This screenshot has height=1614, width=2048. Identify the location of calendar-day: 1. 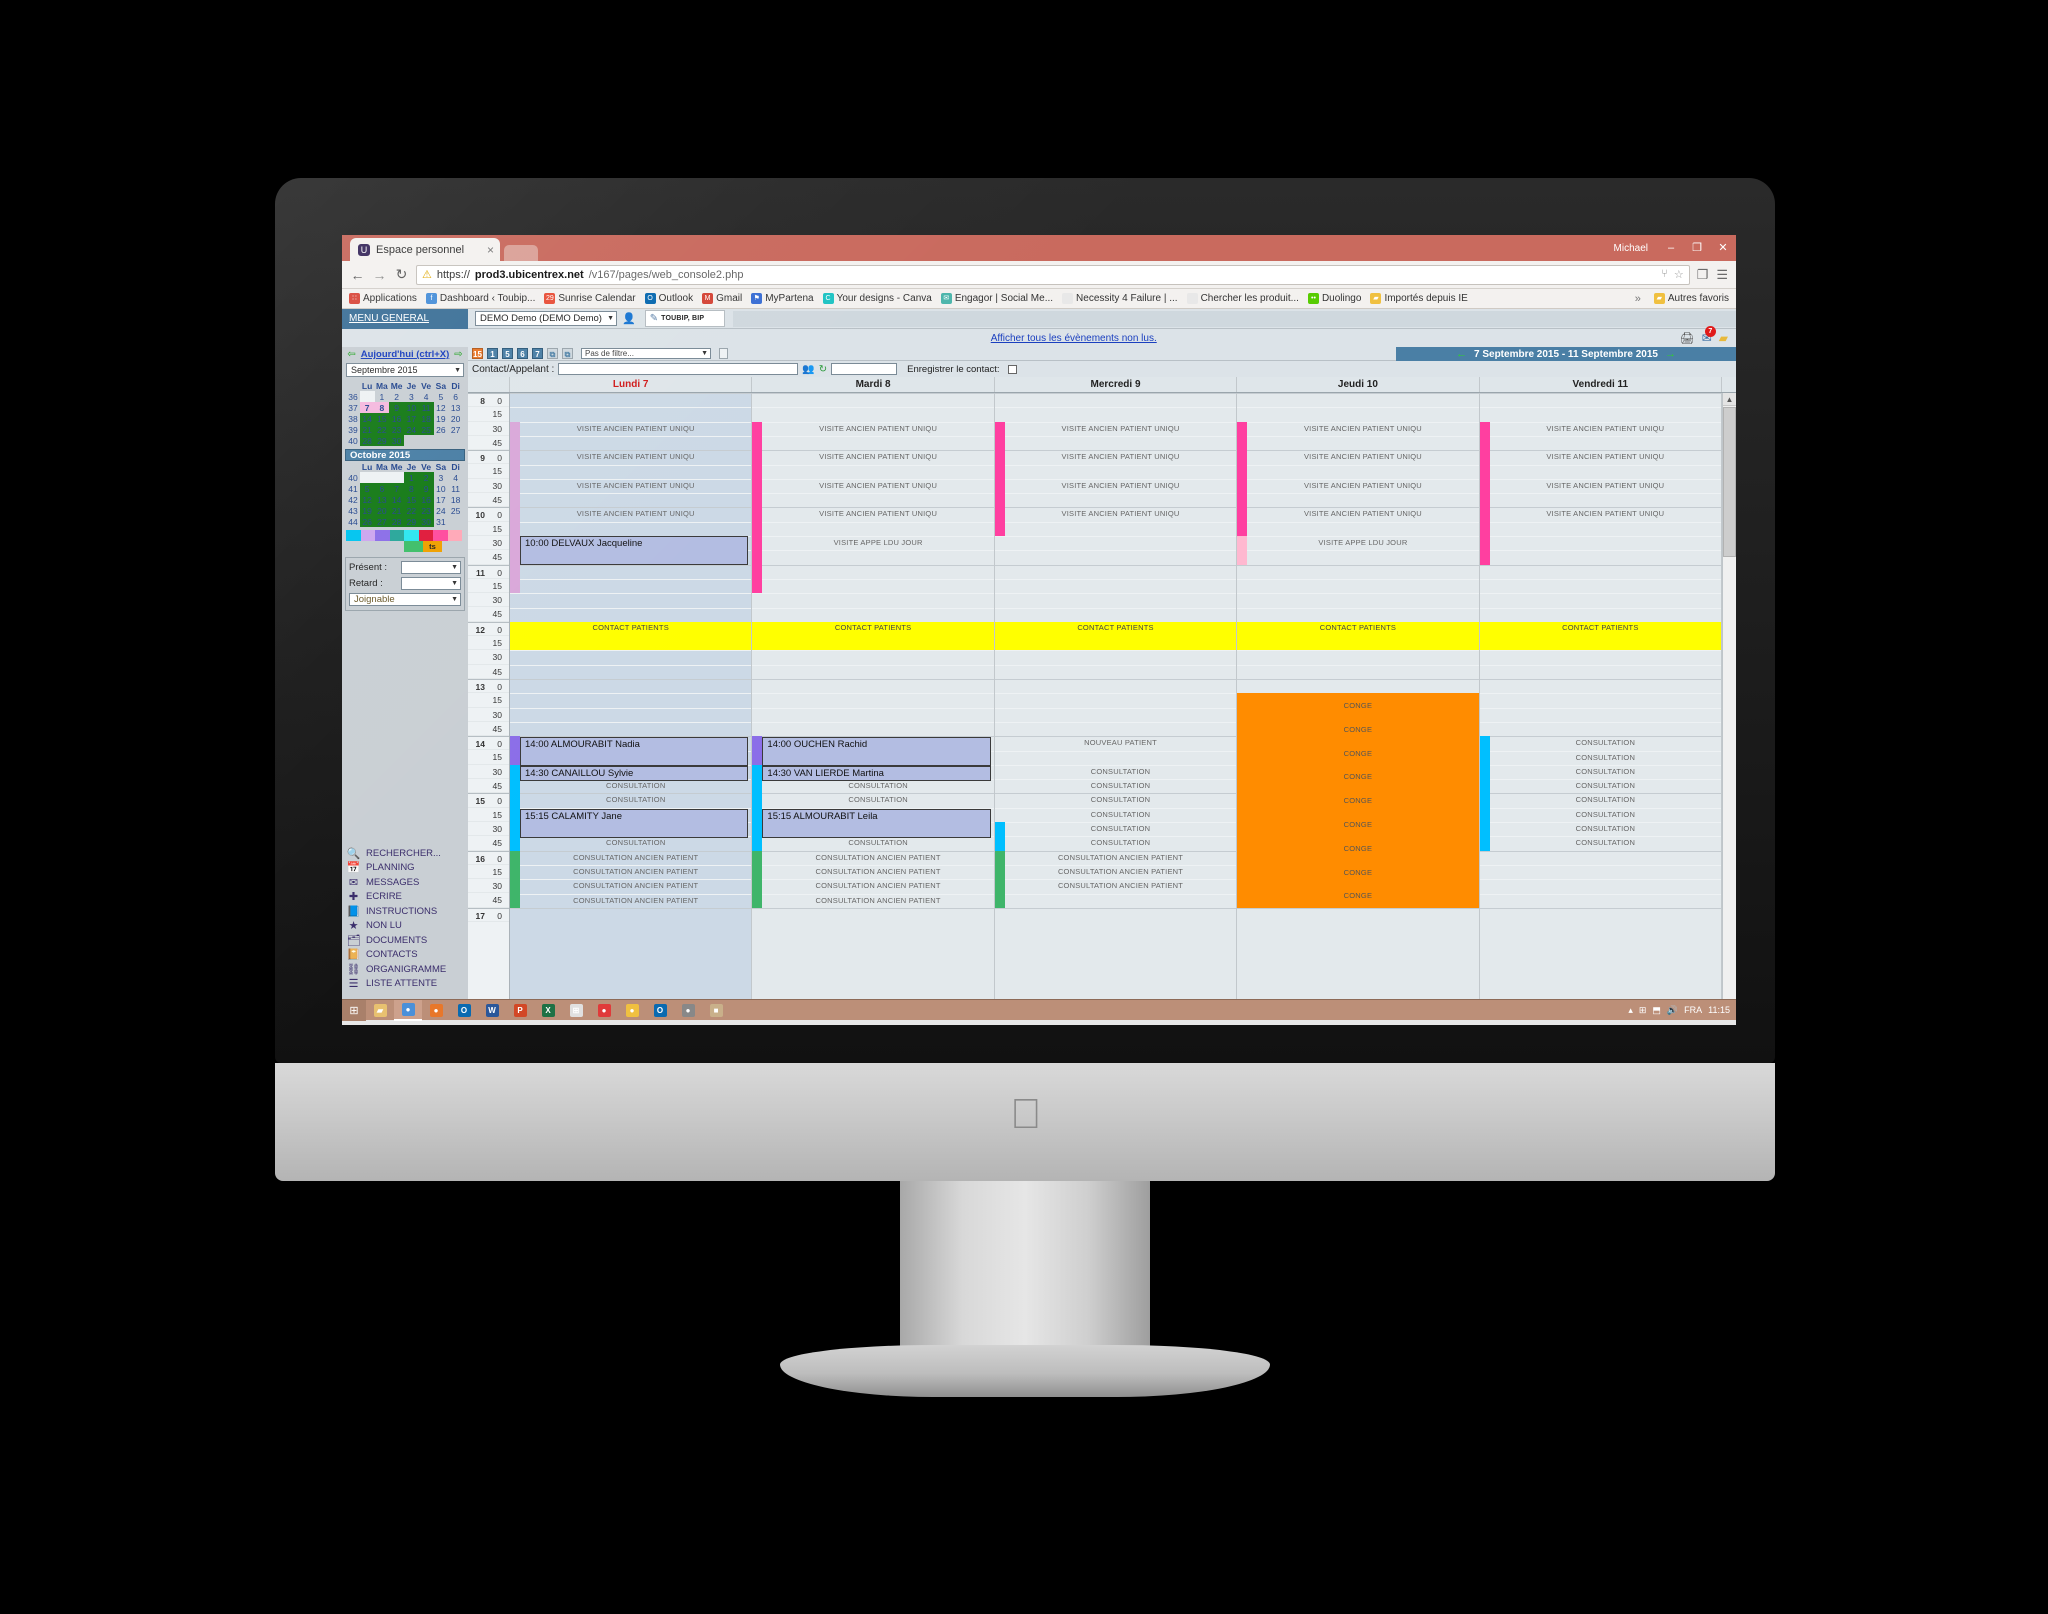
(382, 396).